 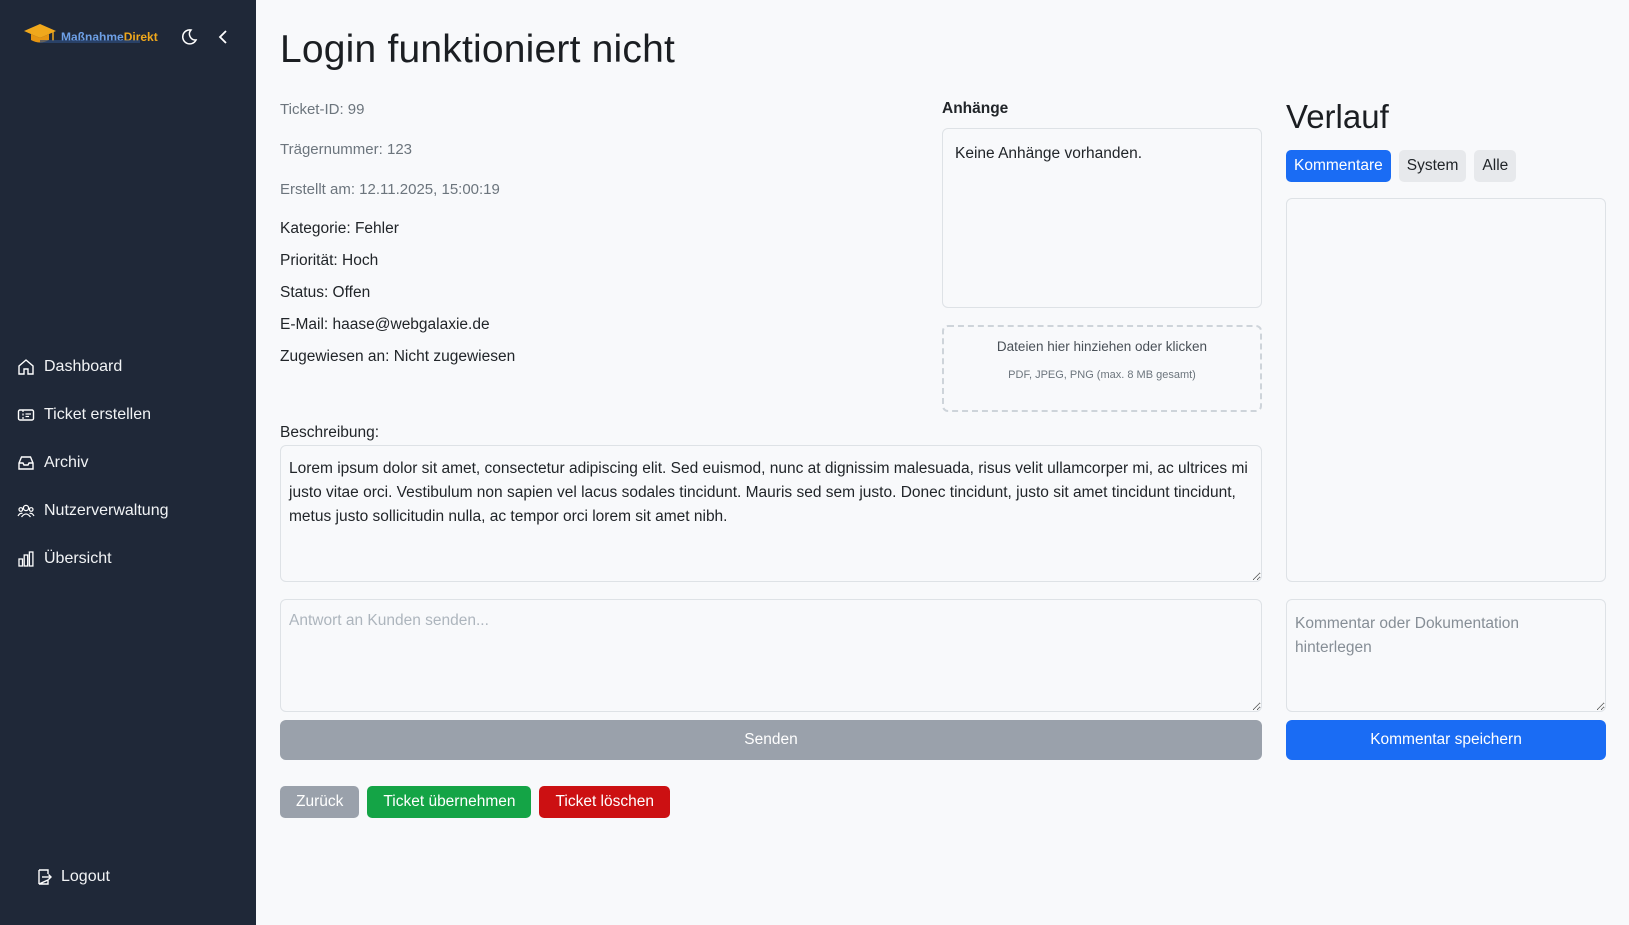 What do you see at coordinates (1432, 166) in the screenshot?
I see `tab-system: System` at bounding box center [1432, 166].